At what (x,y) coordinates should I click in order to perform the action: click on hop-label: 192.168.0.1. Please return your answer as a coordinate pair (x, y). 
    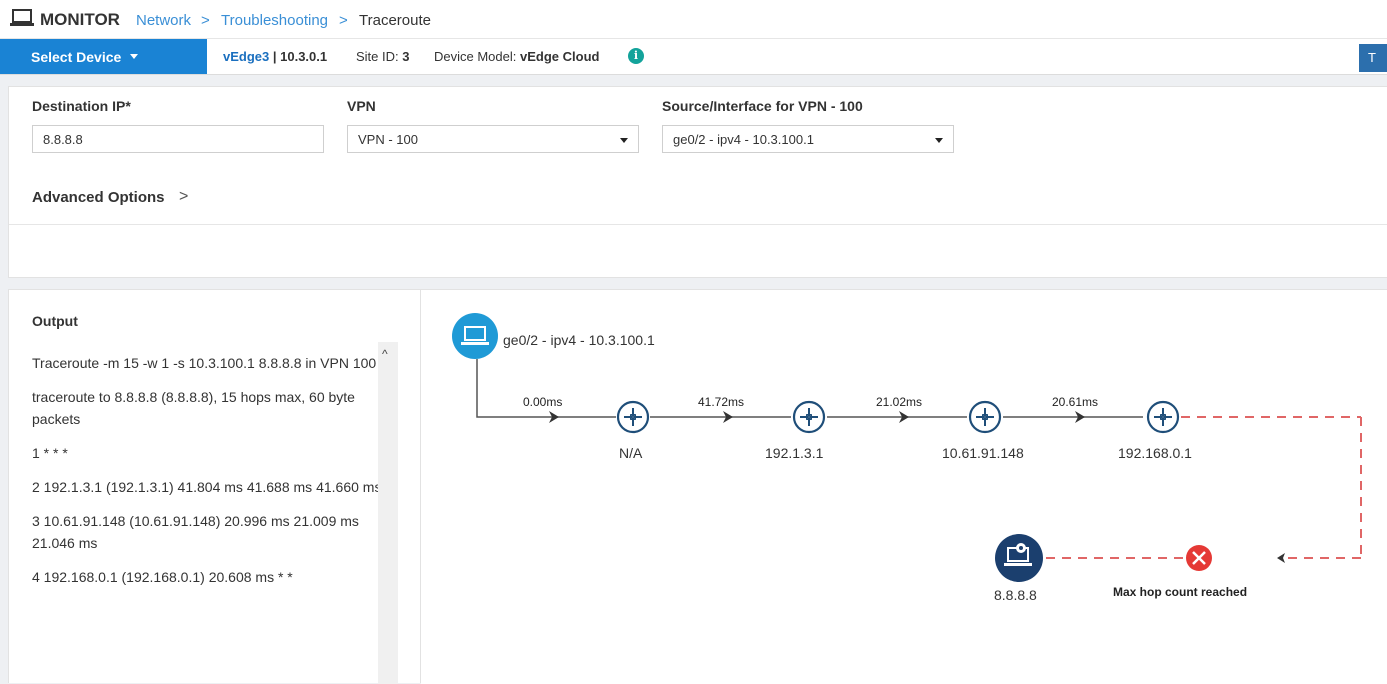
    Looking at the image, I should click on (1155, 453).